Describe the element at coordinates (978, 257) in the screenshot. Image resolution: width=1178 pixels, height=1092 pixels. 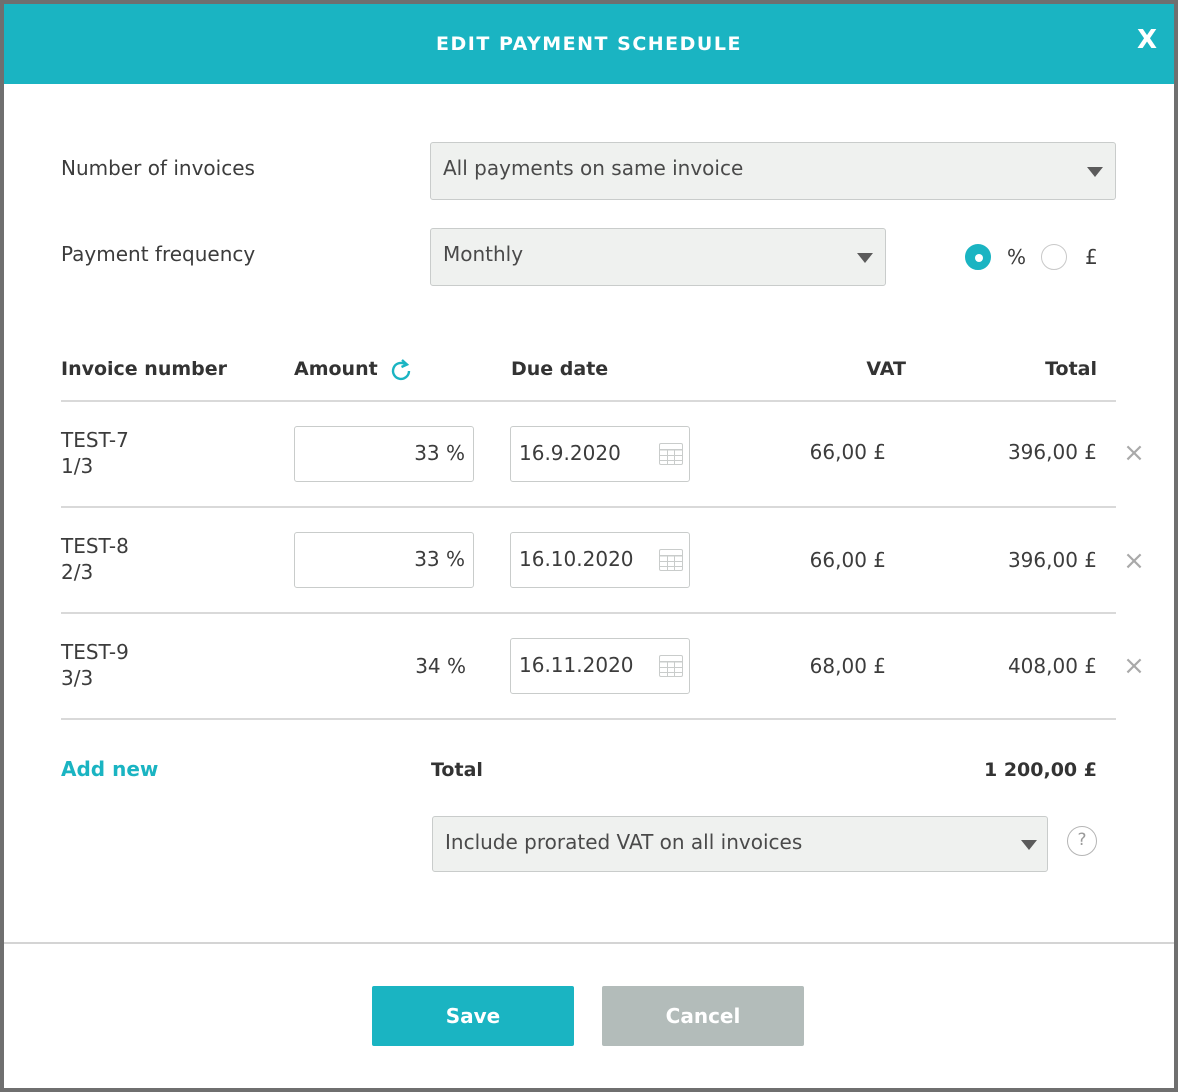
I see `percent-radio` at that location.